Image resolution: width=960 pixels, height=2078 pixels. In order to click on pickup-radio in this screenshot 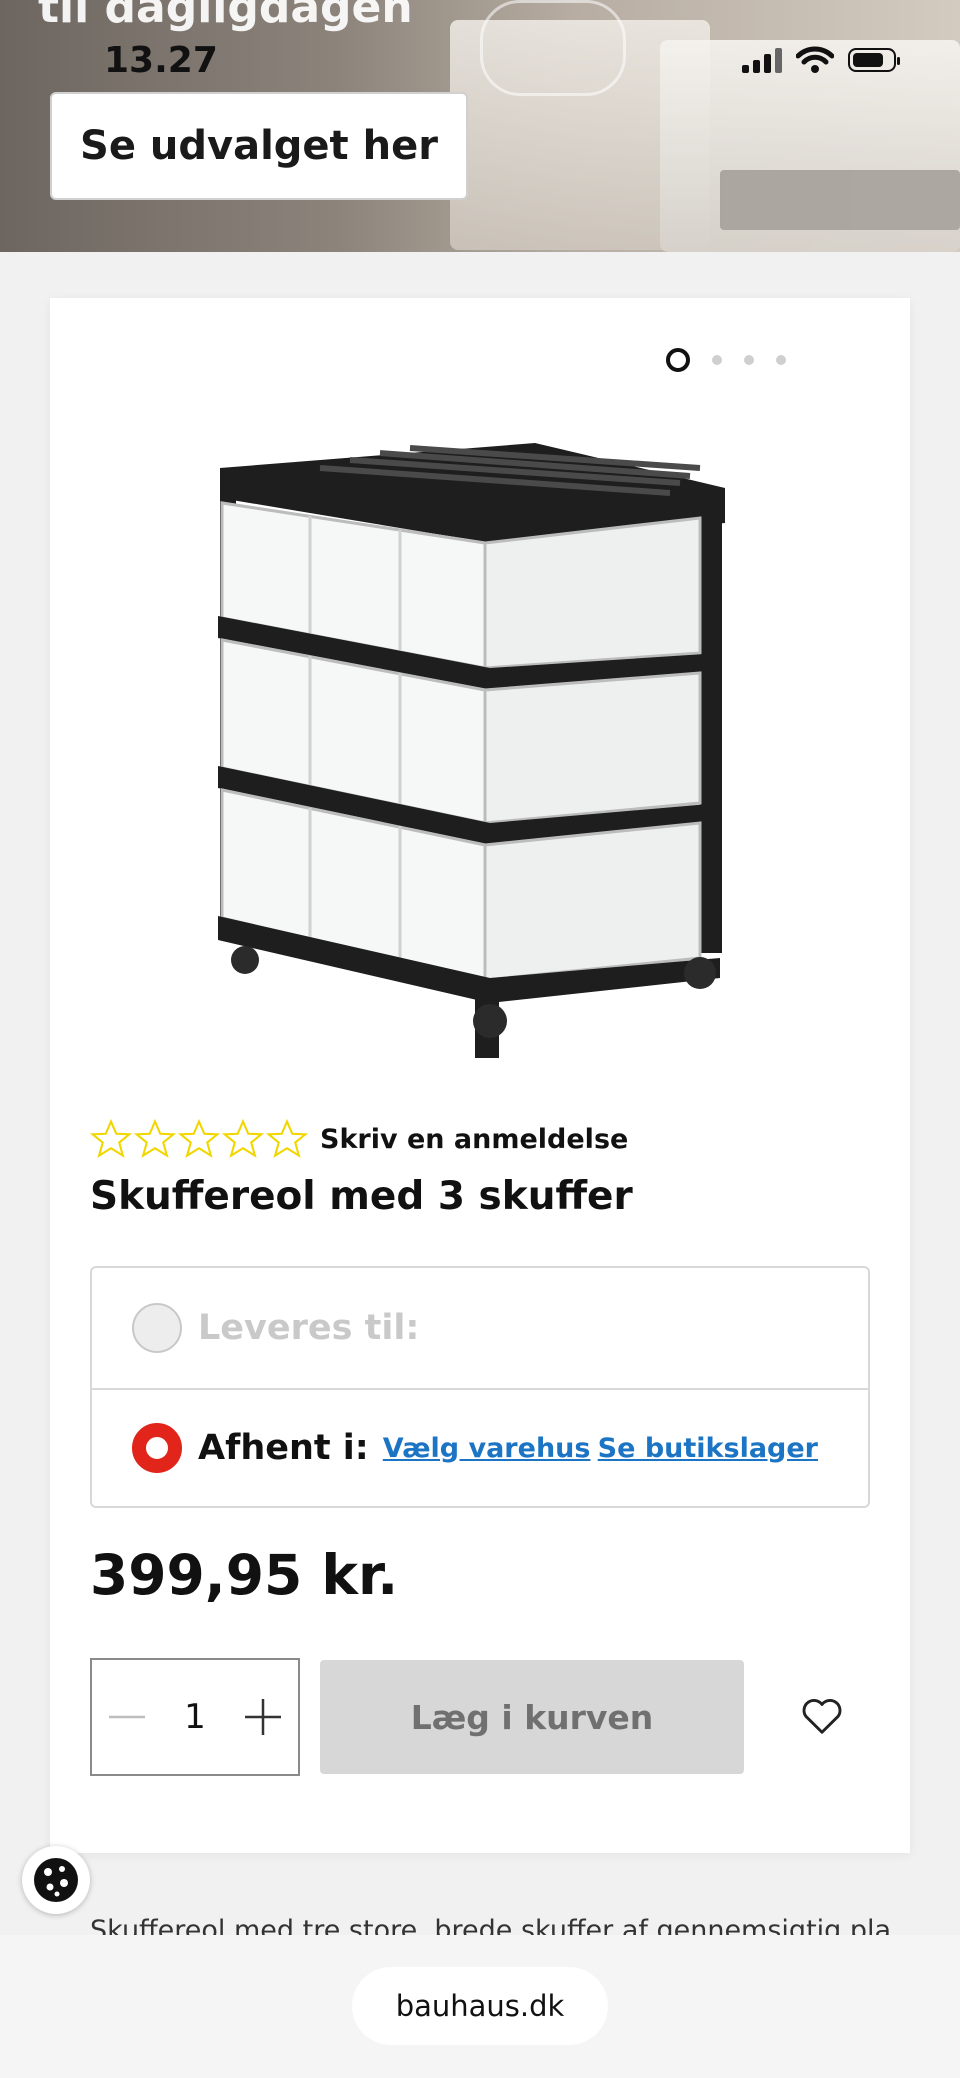, I will do `click(157, 1448)`.